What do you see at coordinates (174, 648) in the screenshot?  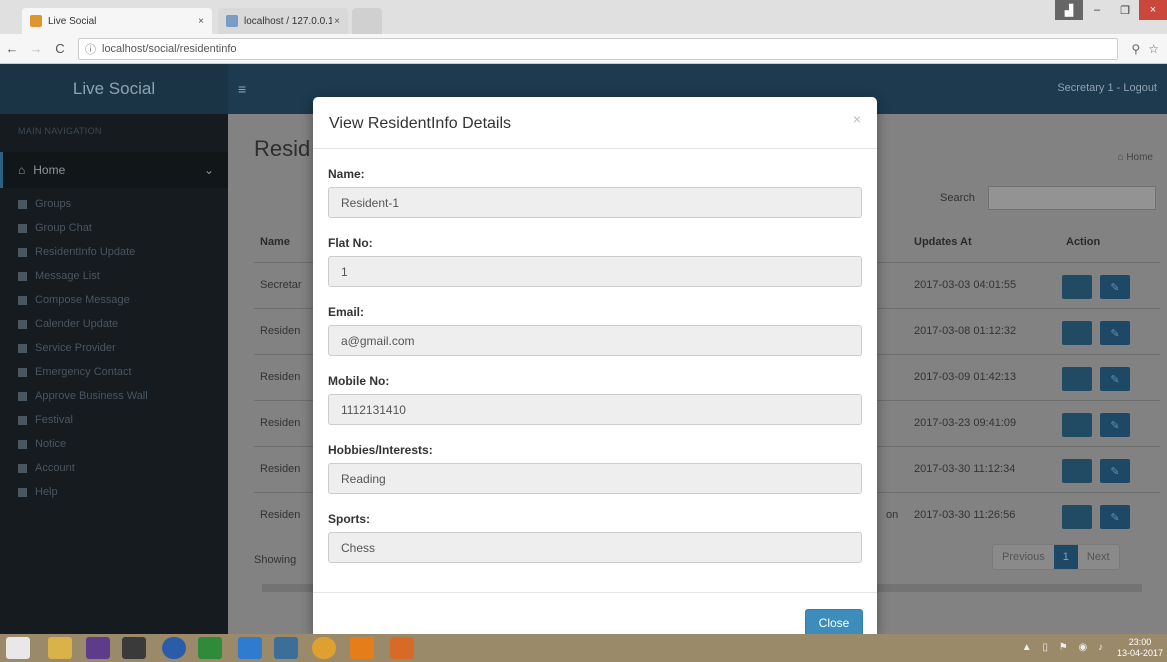 I see `hp-icon` at bounding box center [174, 648].